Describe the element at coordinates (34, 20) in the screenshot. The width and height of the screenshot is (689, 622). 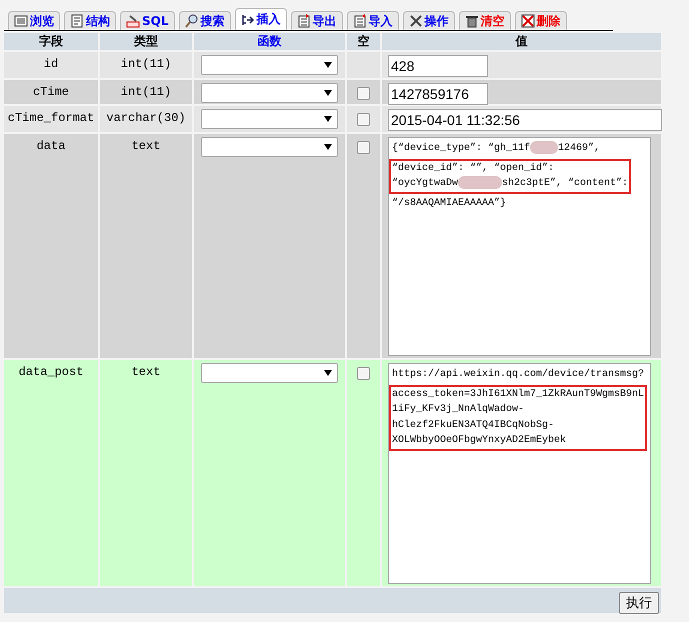
I see `tab: 浏览` at that location.